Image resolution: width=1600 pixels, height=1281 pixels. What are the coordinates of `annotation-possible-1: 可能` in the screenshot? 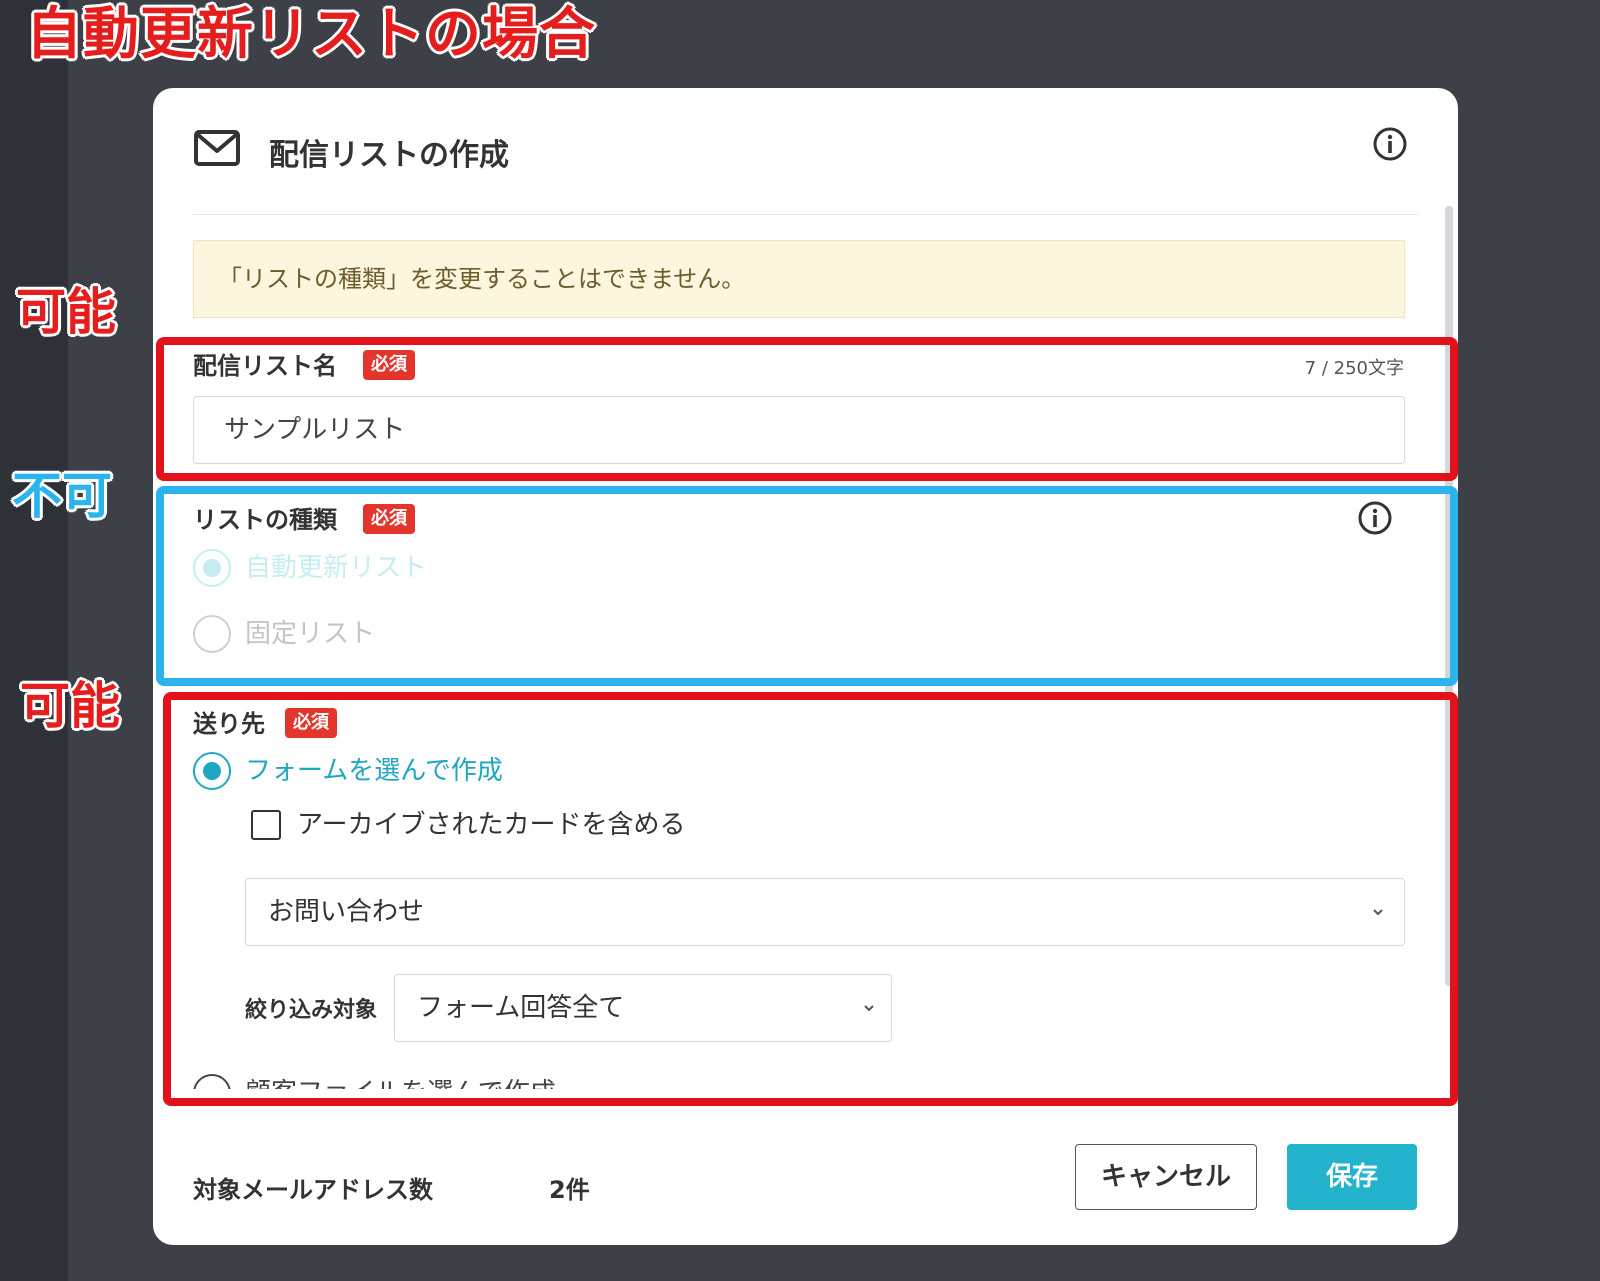 It's located at (66, 312).